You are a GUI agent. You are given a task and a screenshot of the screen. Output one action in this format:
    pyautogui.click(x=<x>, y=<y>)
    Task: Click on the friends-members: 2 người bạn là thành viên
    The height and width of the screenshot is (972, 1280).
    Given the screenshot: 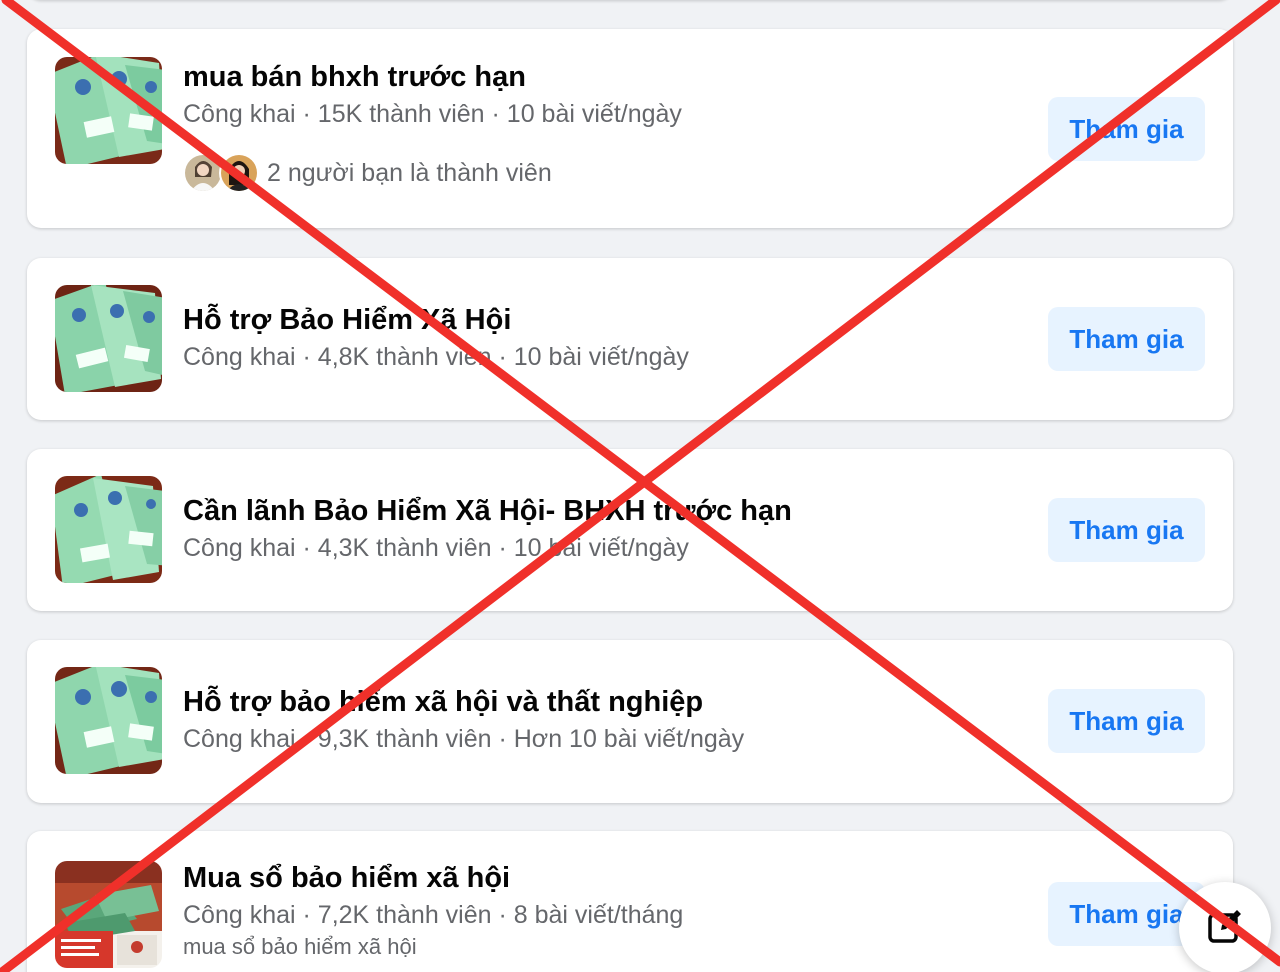 What is the action you would take?
    pyautogui.click(x=558, y=173)
    